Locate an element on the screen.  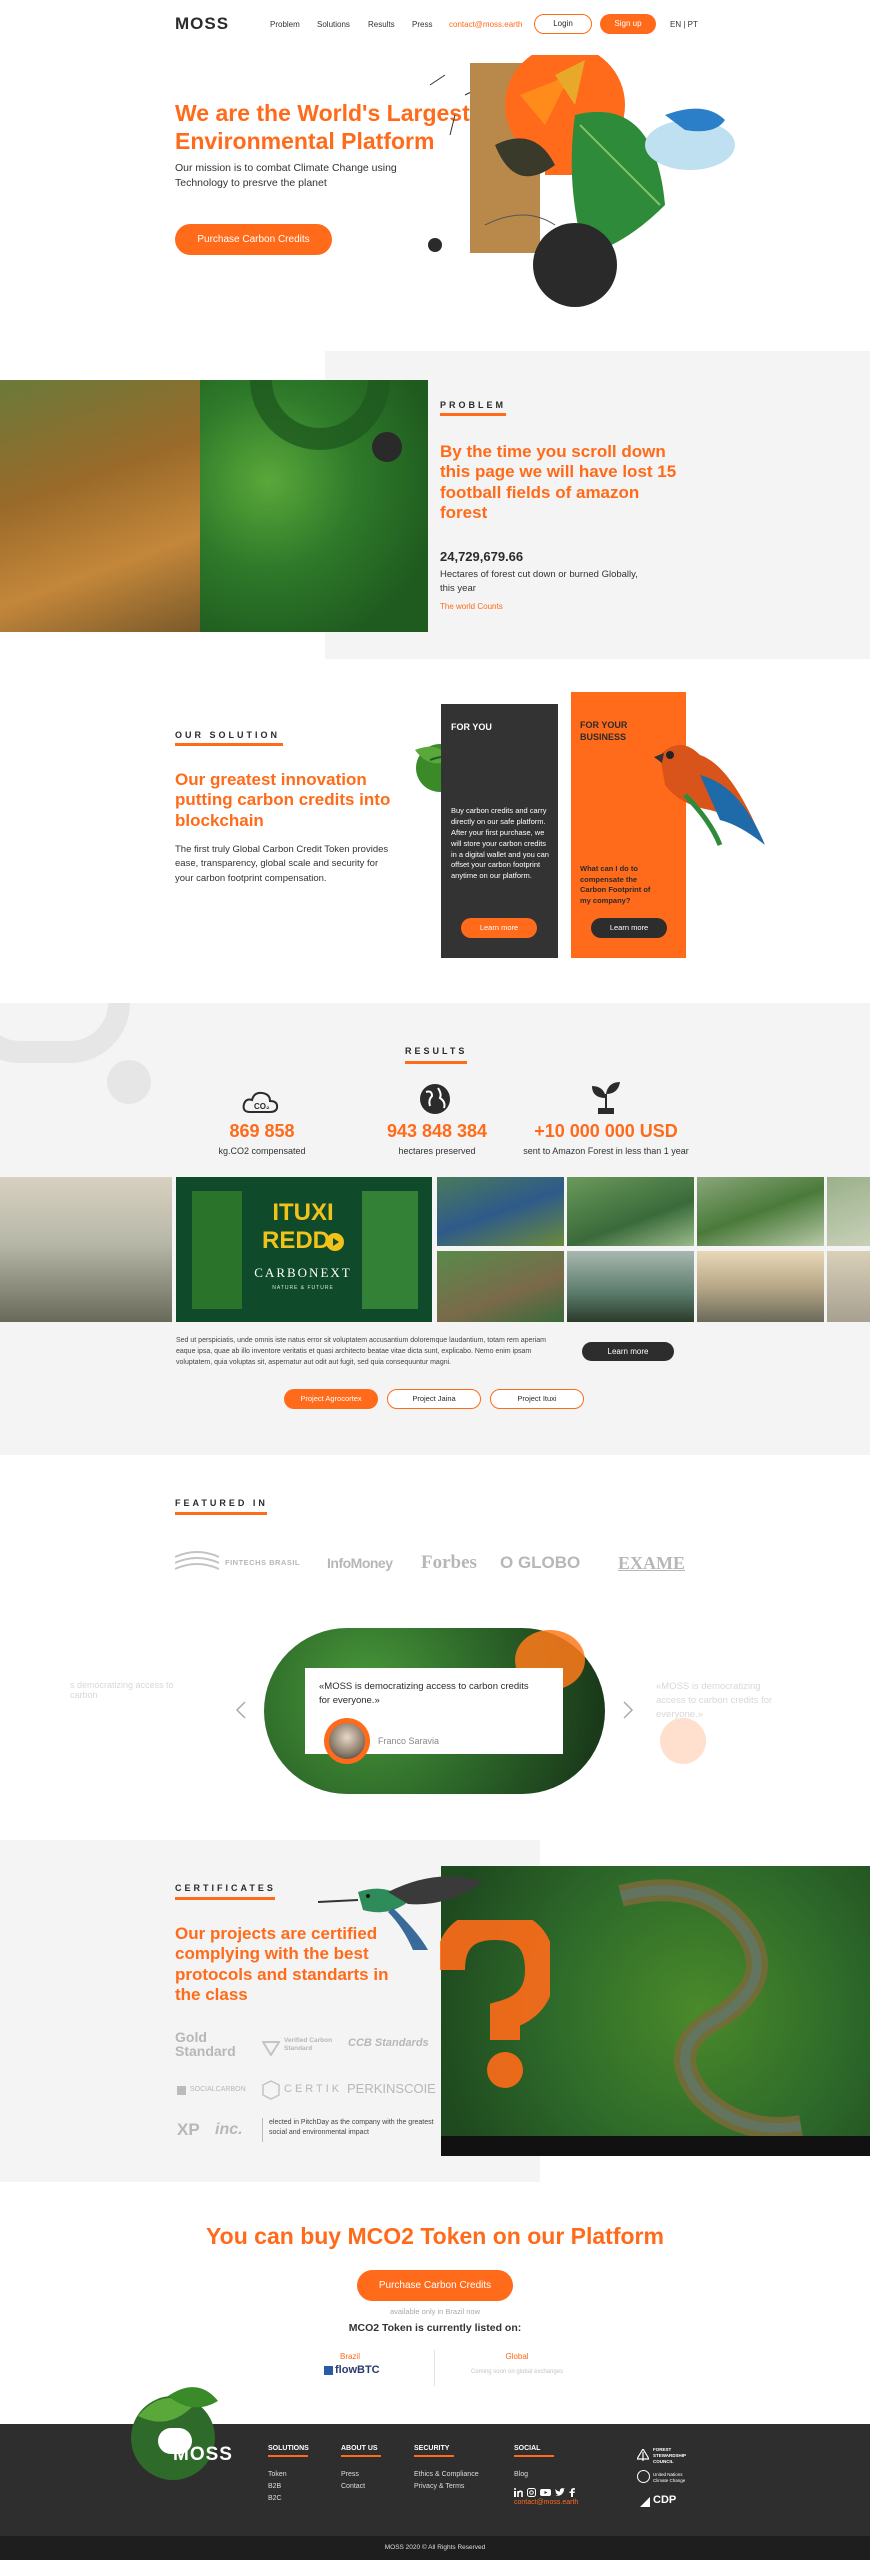
testimonial-next-avatar is located at coordinates (683, 1741).